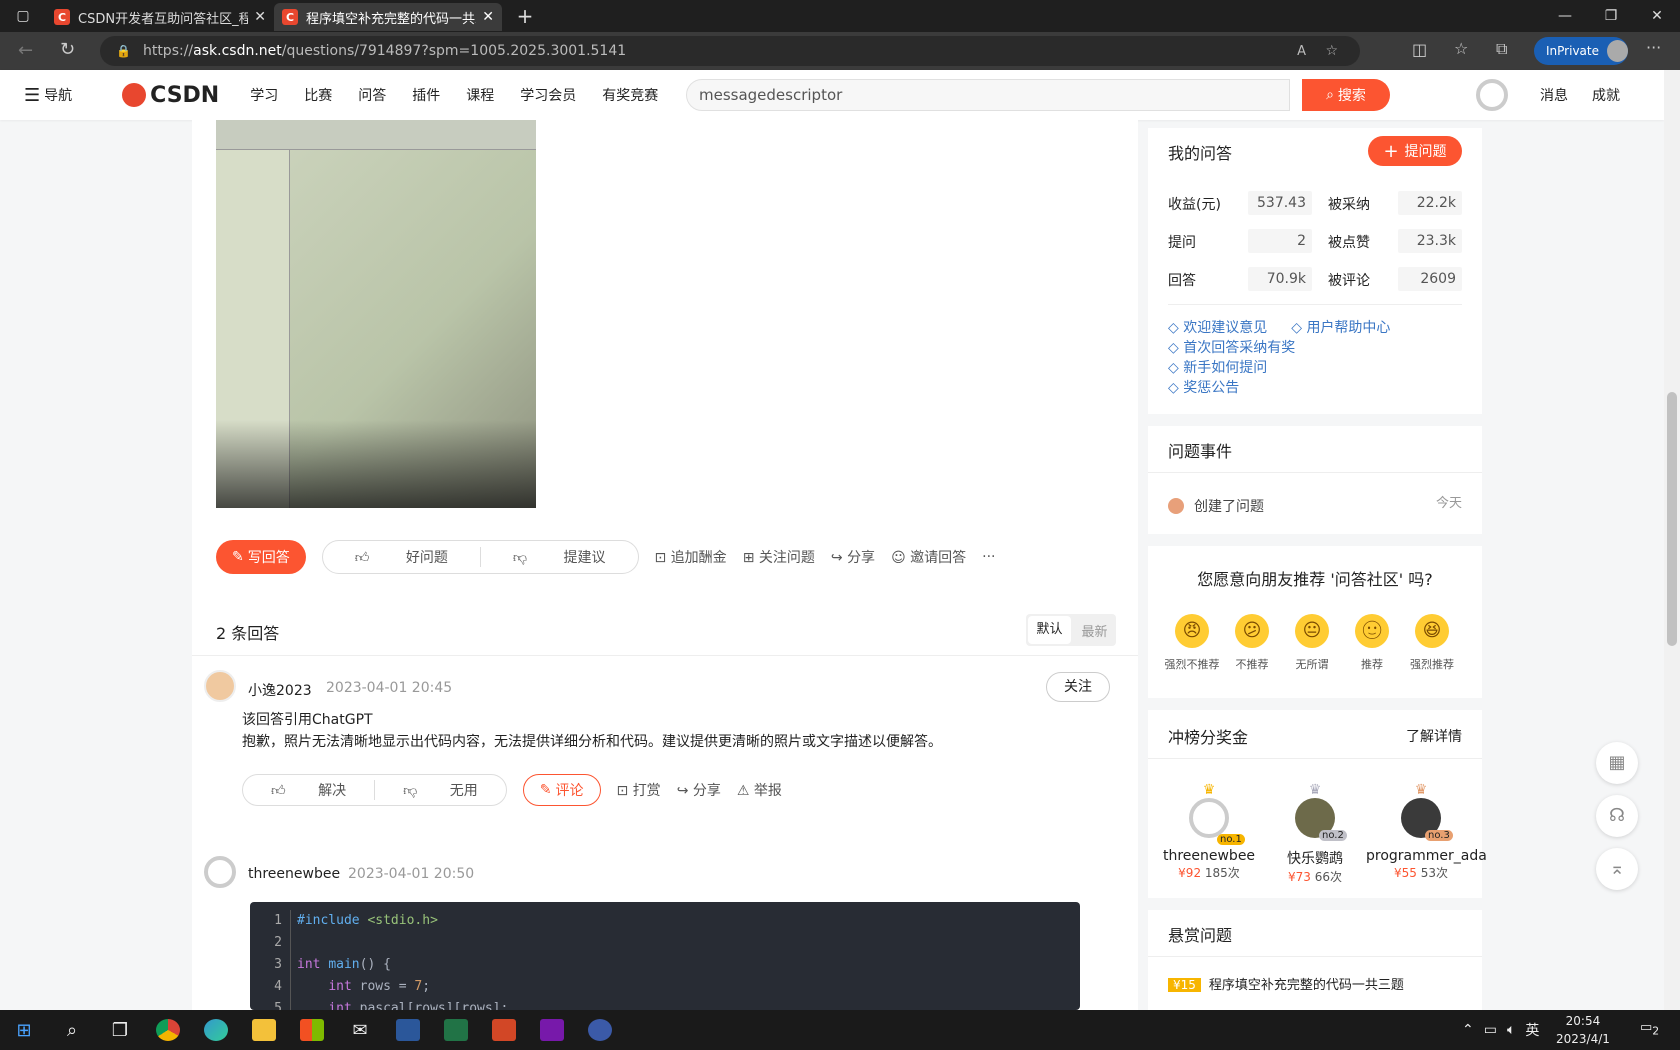 The height and width of the screenshot is (1050, 1680). What do you see at coordinates (779, 557) in the screenshot?
I see `follow-question-button: ⊞ 关注问题` at bounding box center [779, 557].